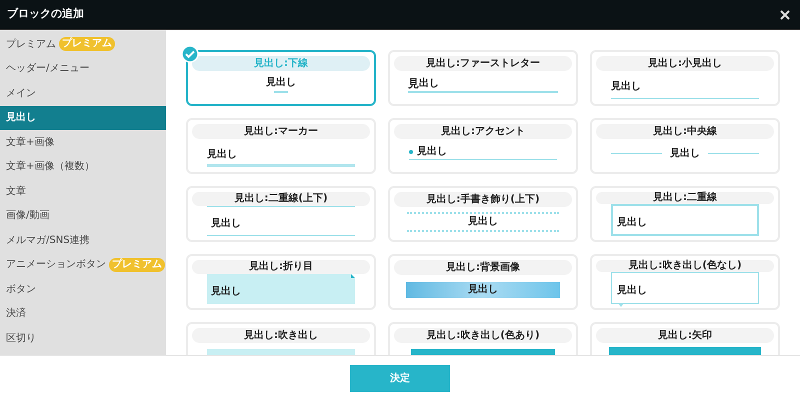 The image size is (800, 400). What do you see at coordinates (483, 282) in the screenshot?
I see `block-card: 見出し:背景画像 見出し` at bounding box center [483, 282].